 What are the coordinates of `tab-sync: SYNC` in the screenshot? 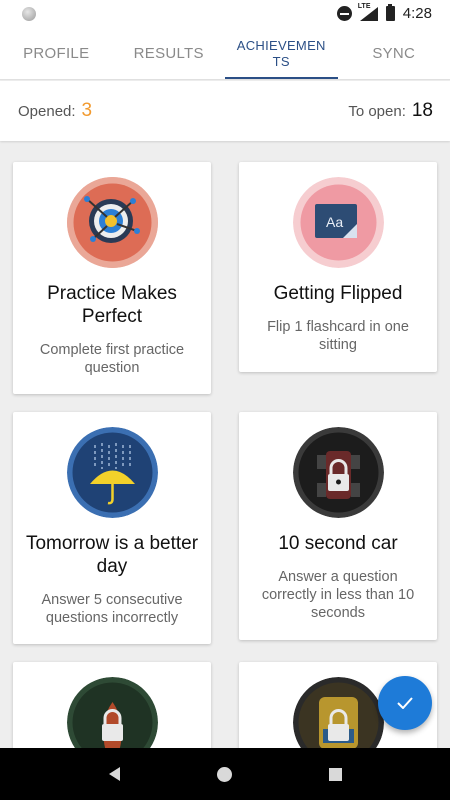 It's located at (394, 53).